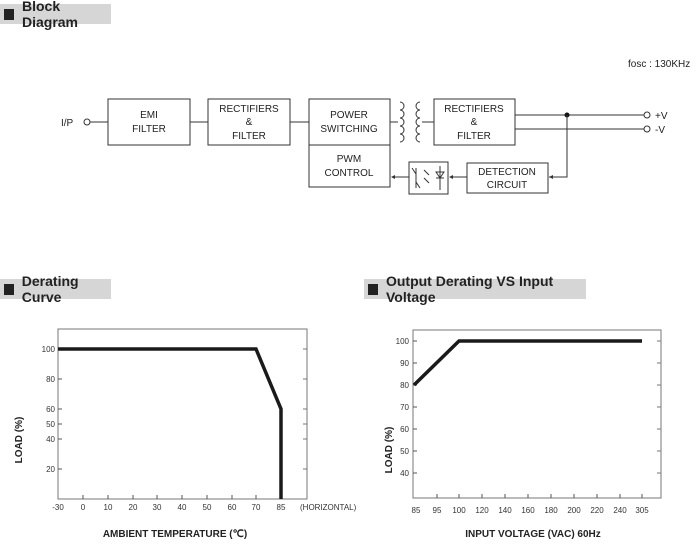 This screenshot has width=700, height=544. I want to click on x-axis-title: INPUT VOLTAGE (VAC) 60Hz, so click(533, 534).